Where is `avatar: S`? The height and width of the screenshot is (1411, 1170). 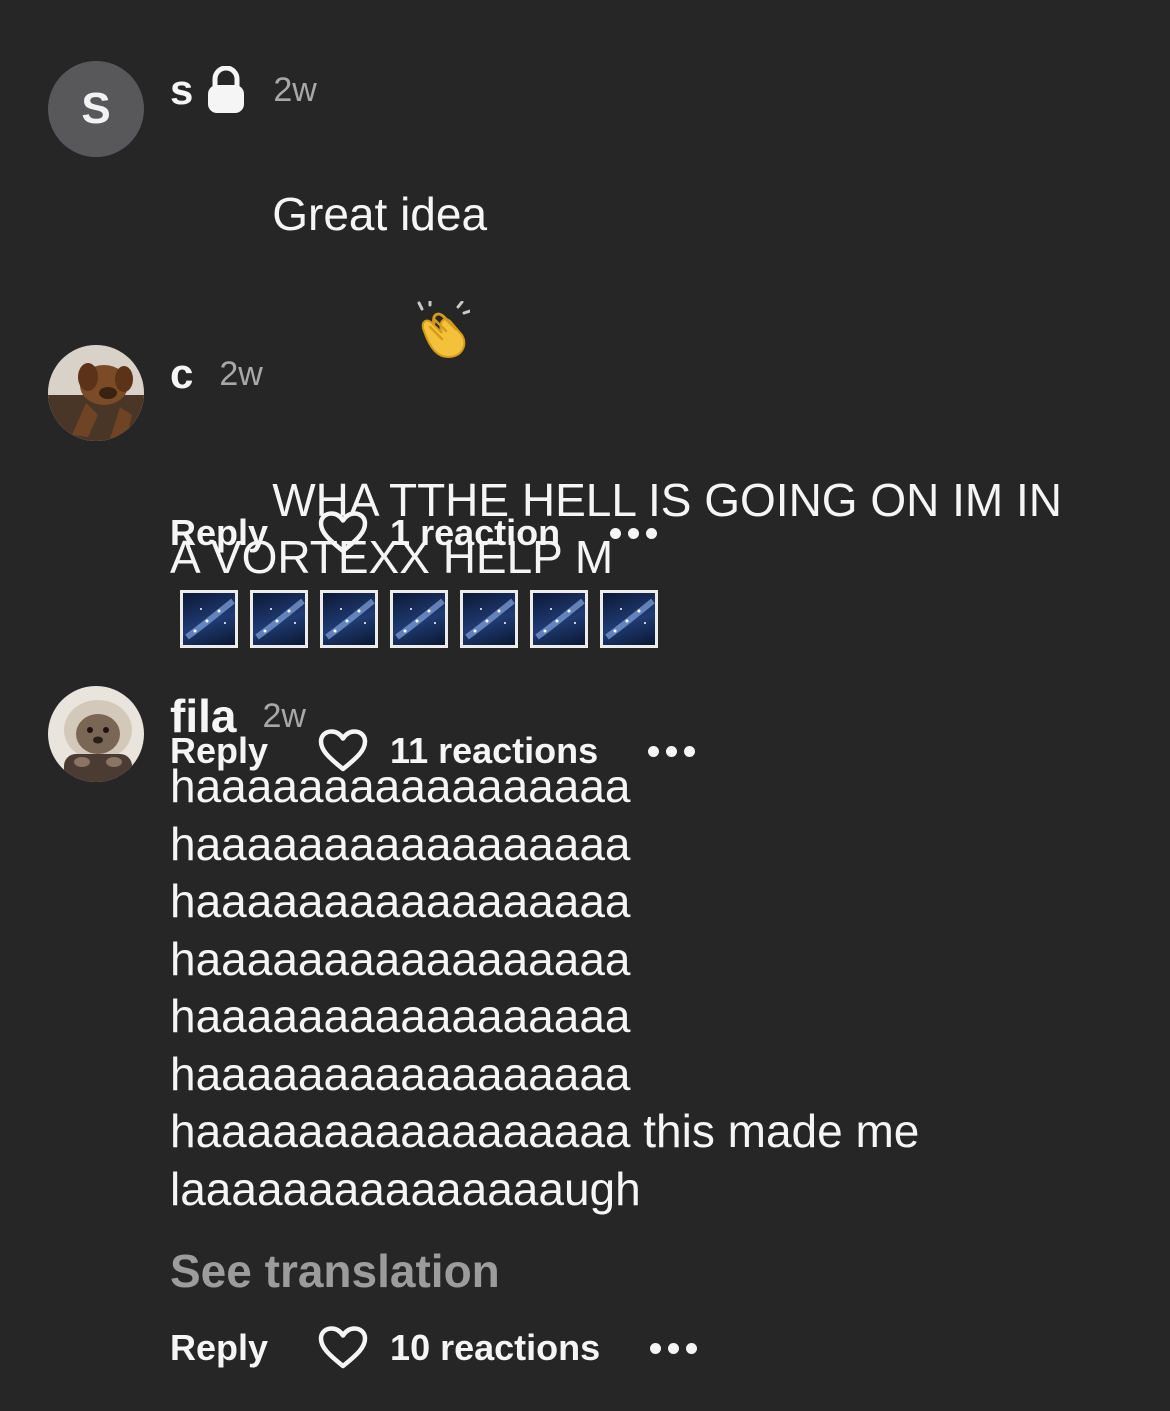
avatar: S is located at coordinates (96, 109).